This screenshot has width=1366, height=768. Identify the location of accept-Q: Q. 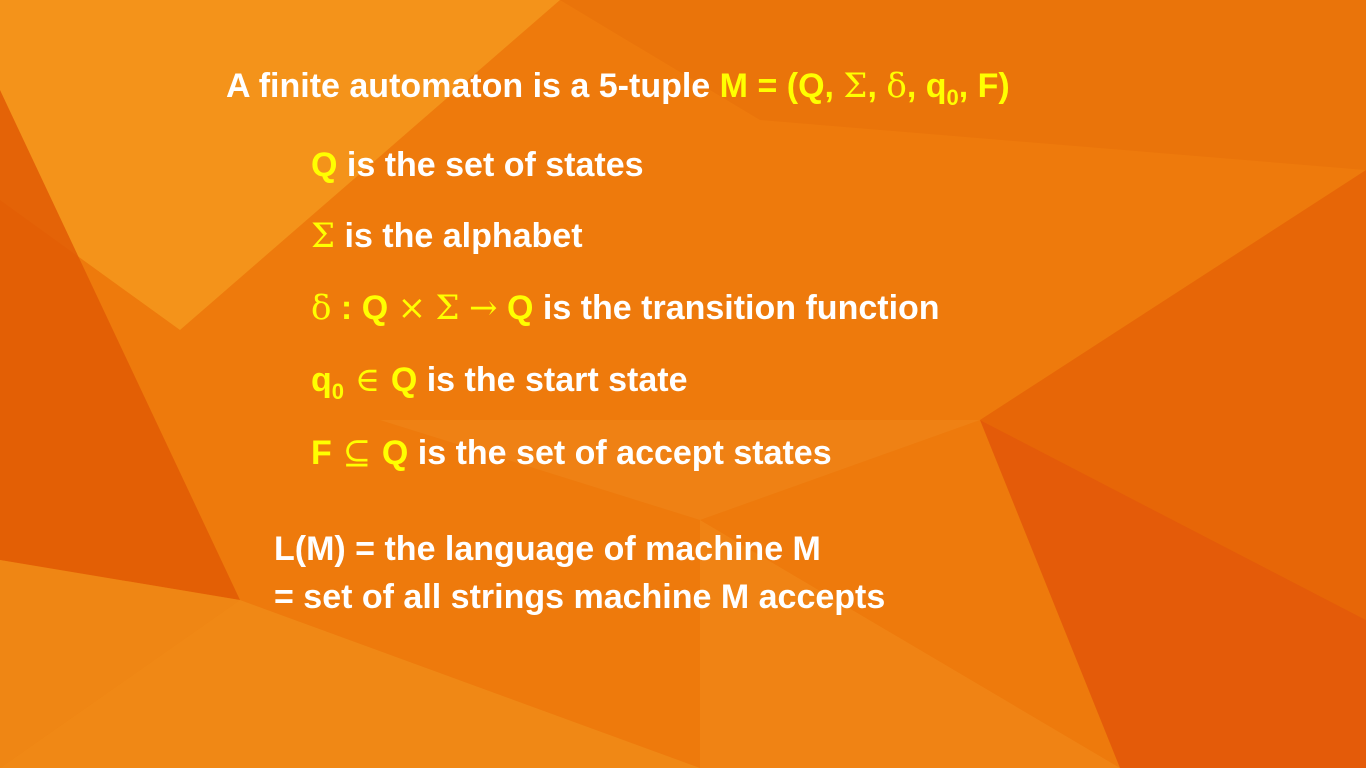
(395, 453).